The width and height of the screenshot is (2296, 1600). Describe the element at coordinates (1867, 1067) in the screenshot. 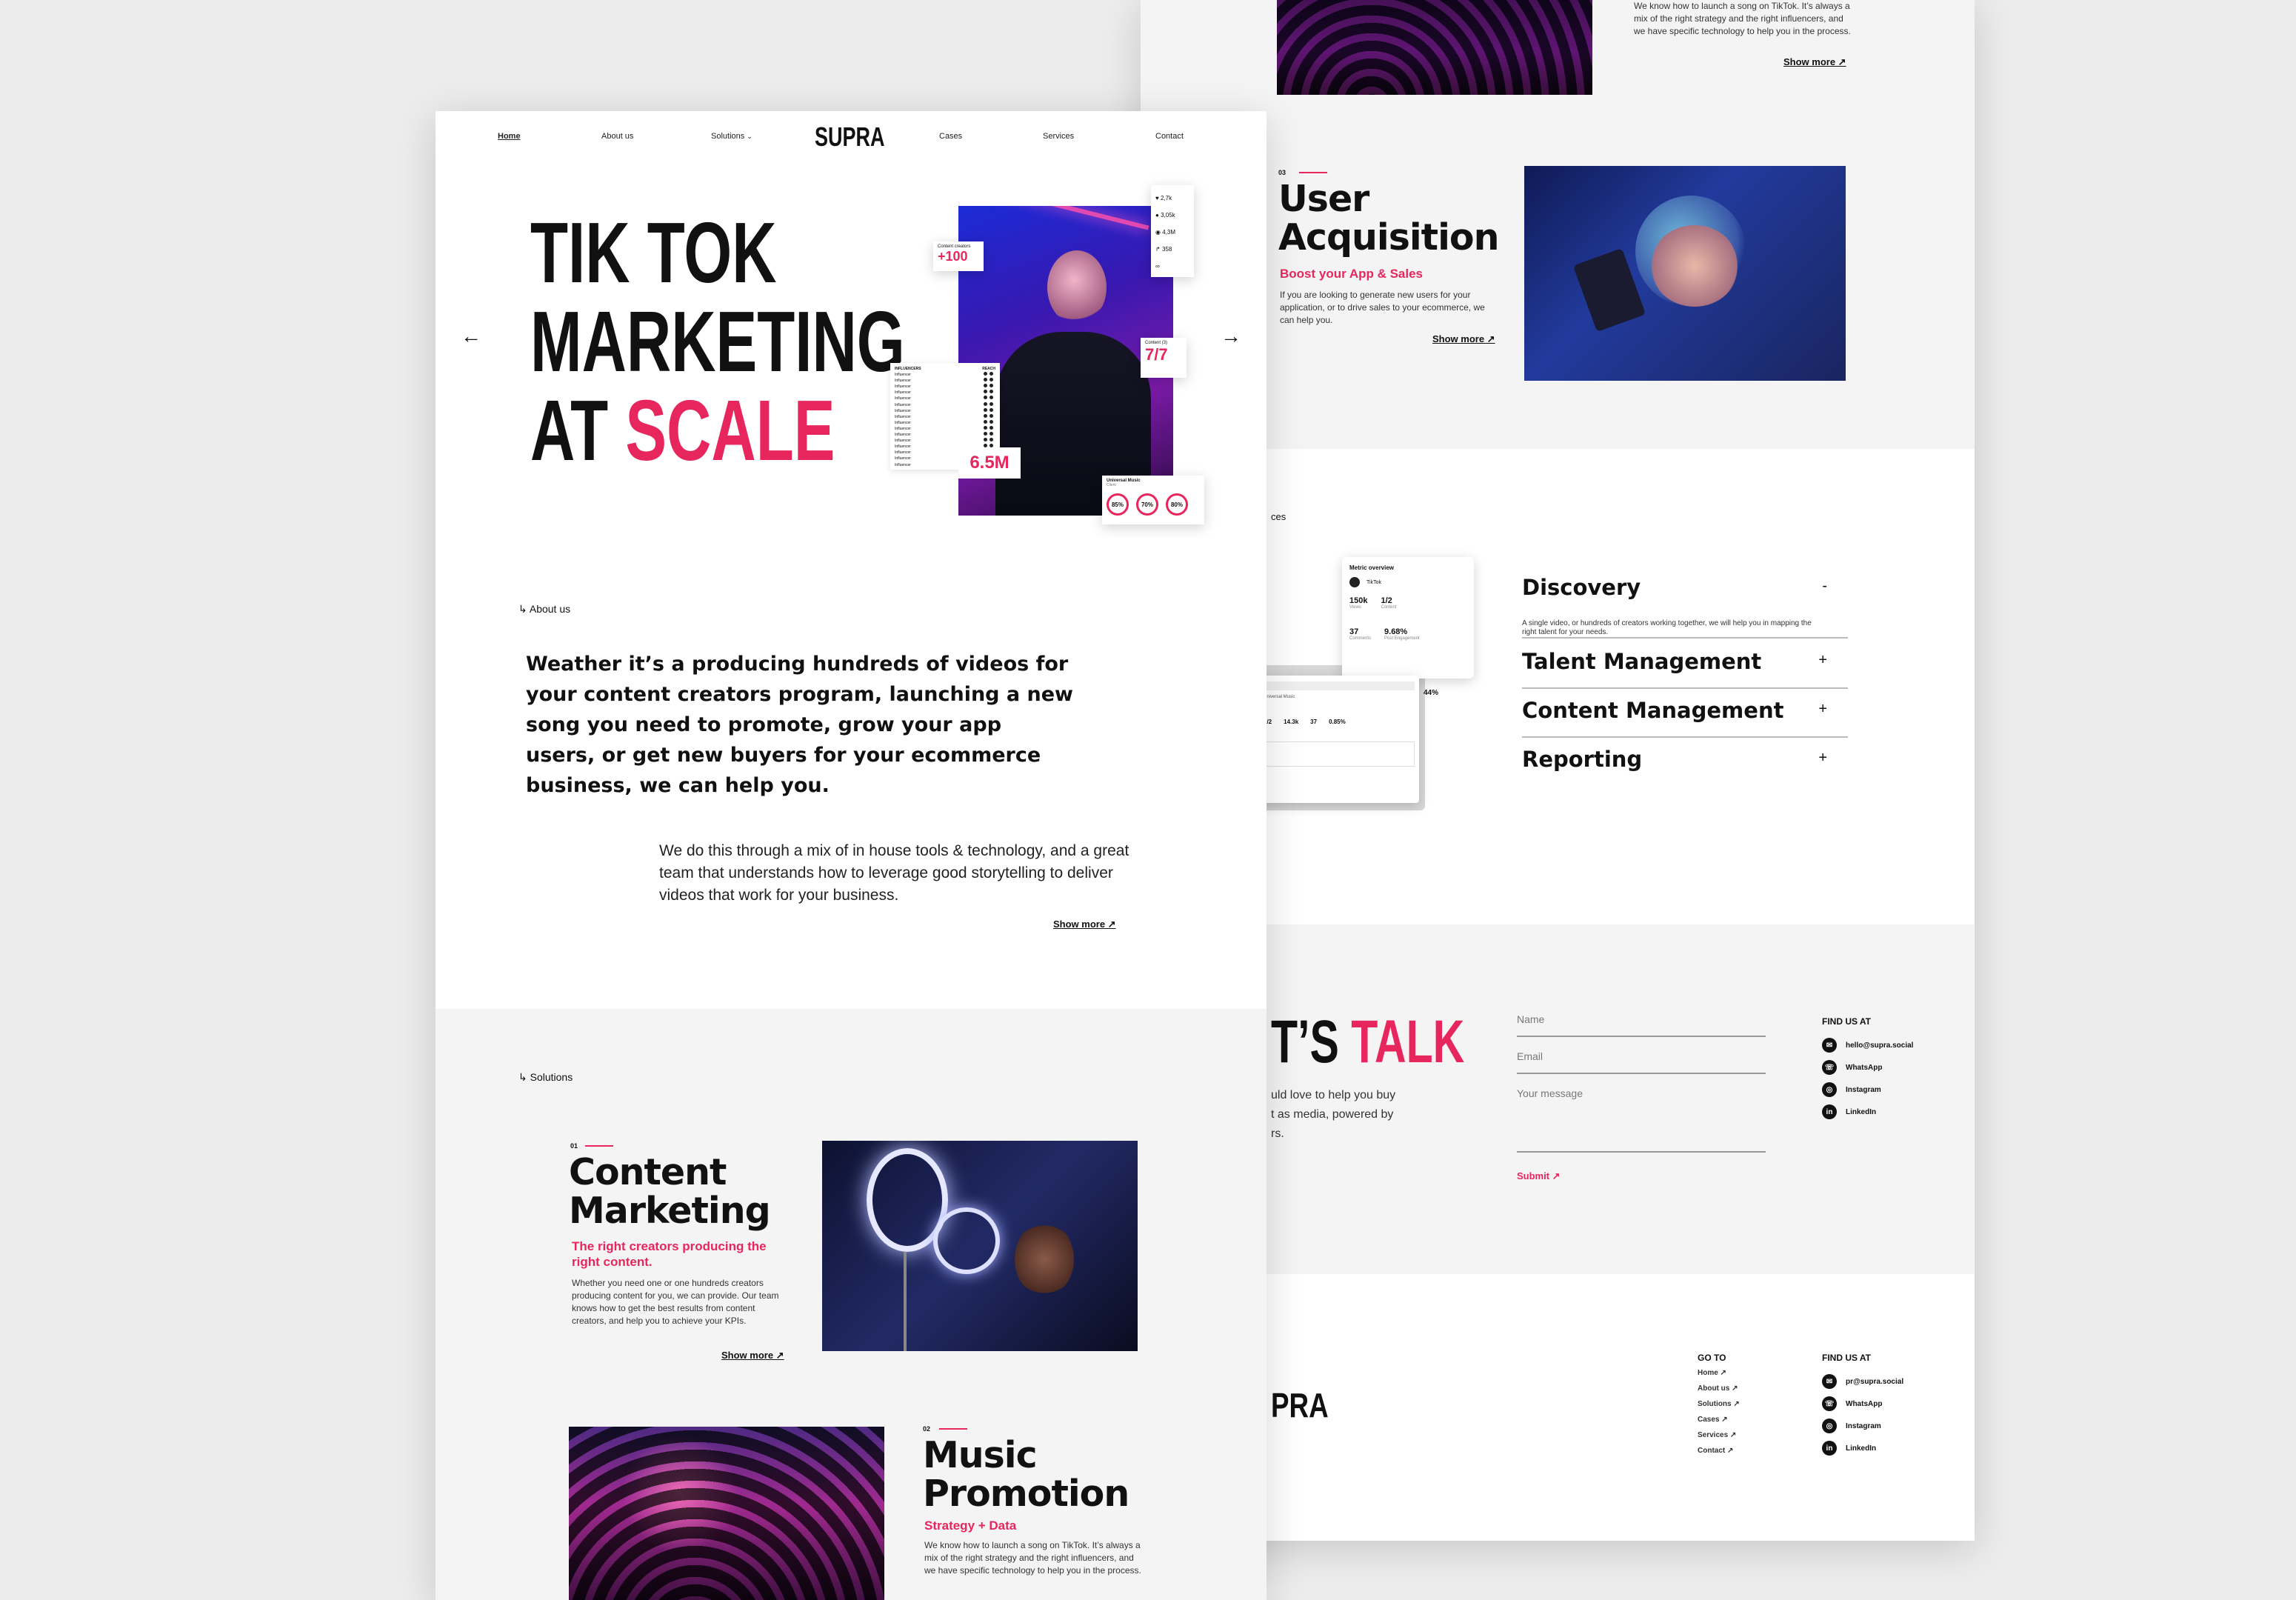

I see `contact-whatsapp-link: ☏ WhatsApp` at that location.